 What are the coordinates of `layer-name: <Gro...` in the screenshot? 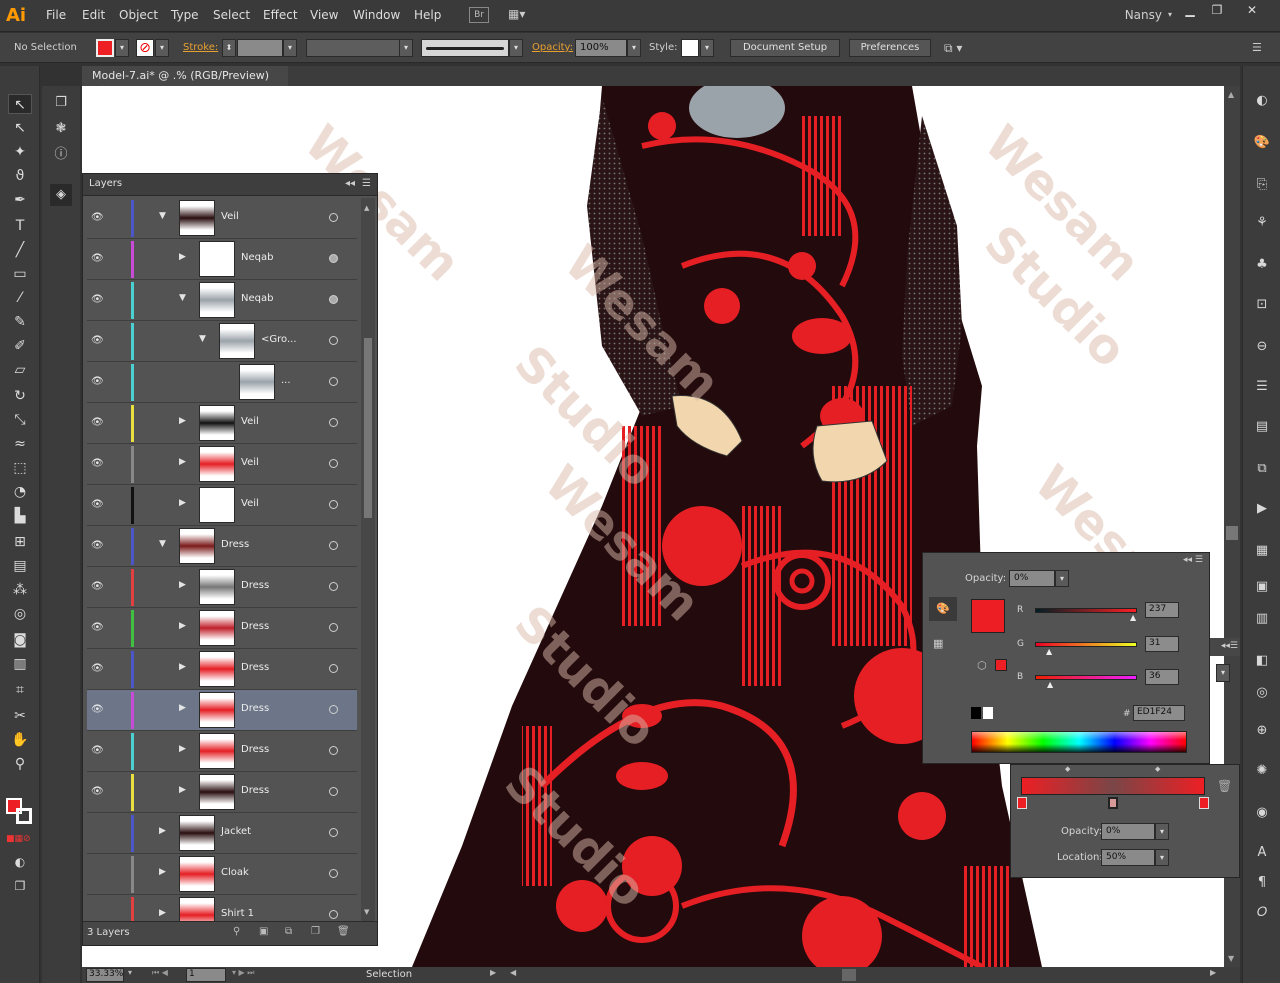 It's located at (279, 339).